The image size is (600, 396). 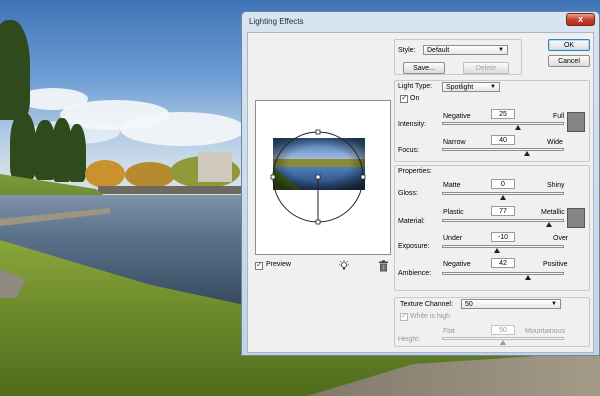 I want to click on ambience-slider-thumb, so click(x=528, y=277).